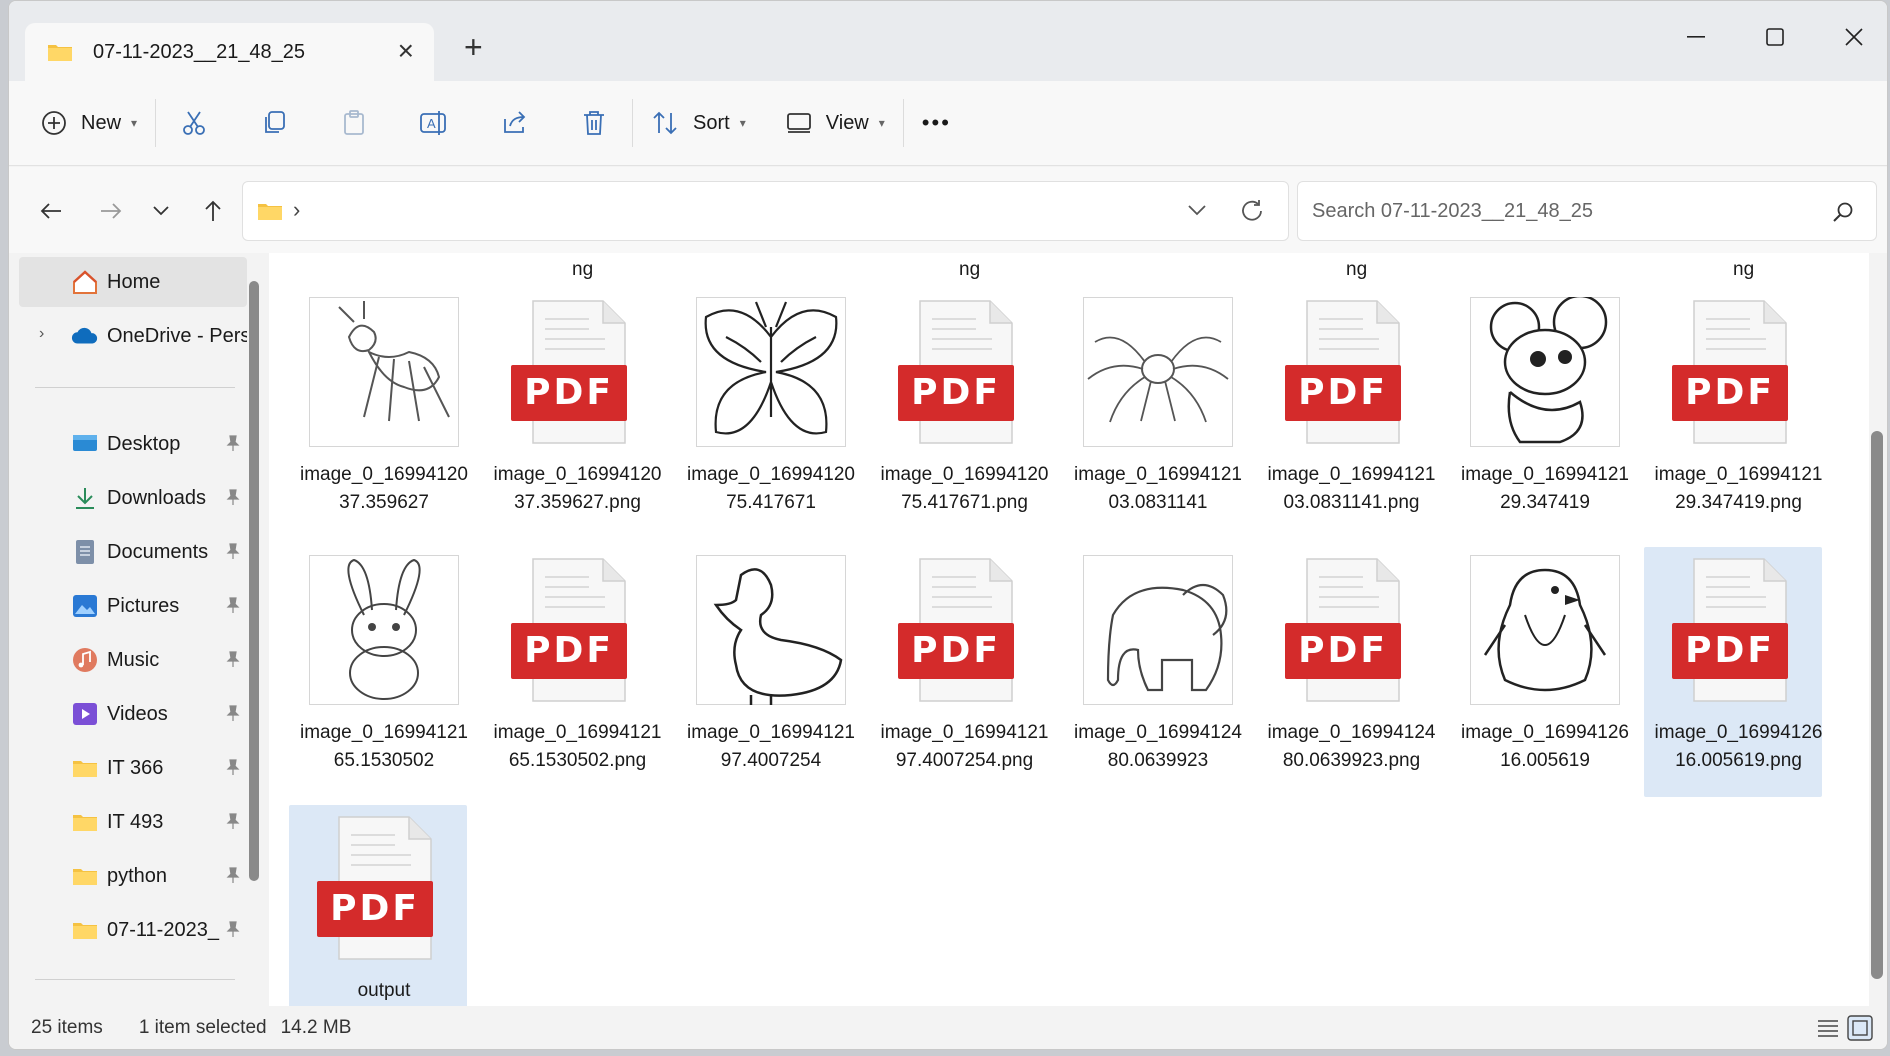  Describe the element at coordinates (1158, 746) in the screenshot. I see `file-name: image_0_1699412480.0639923` at that location.